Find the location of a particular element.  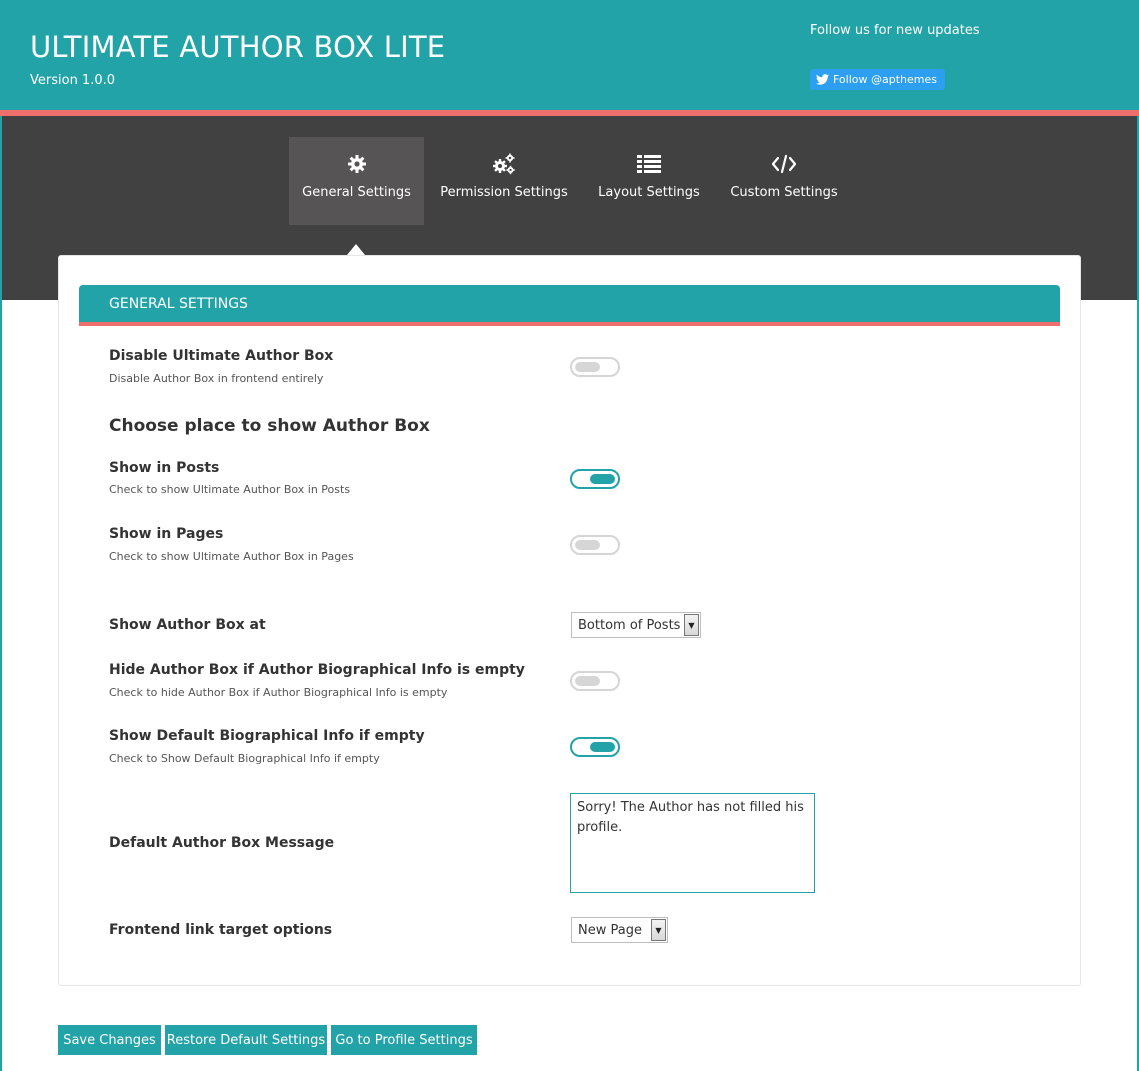

restore-defaults-button: Restore Default Settings is located at coordinates (246, 1040).